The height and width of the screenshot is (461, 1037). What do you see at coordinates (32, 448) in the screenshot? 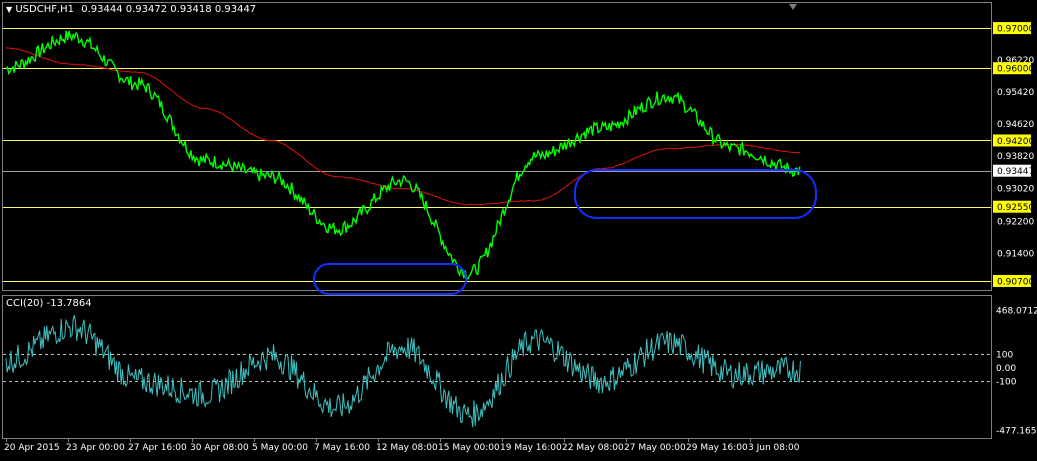
I see `time-tick-label: 20 Apr 2015` at bounding box center [32, 448].